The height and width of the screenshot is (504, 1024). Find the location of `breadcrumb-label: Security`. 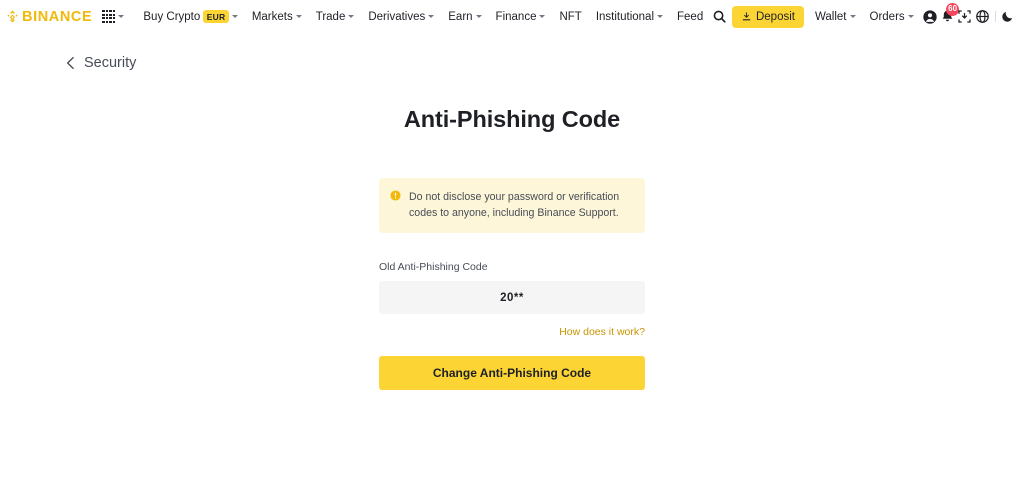

breadcrumb-label: Security is located at coordinates (110, 63).